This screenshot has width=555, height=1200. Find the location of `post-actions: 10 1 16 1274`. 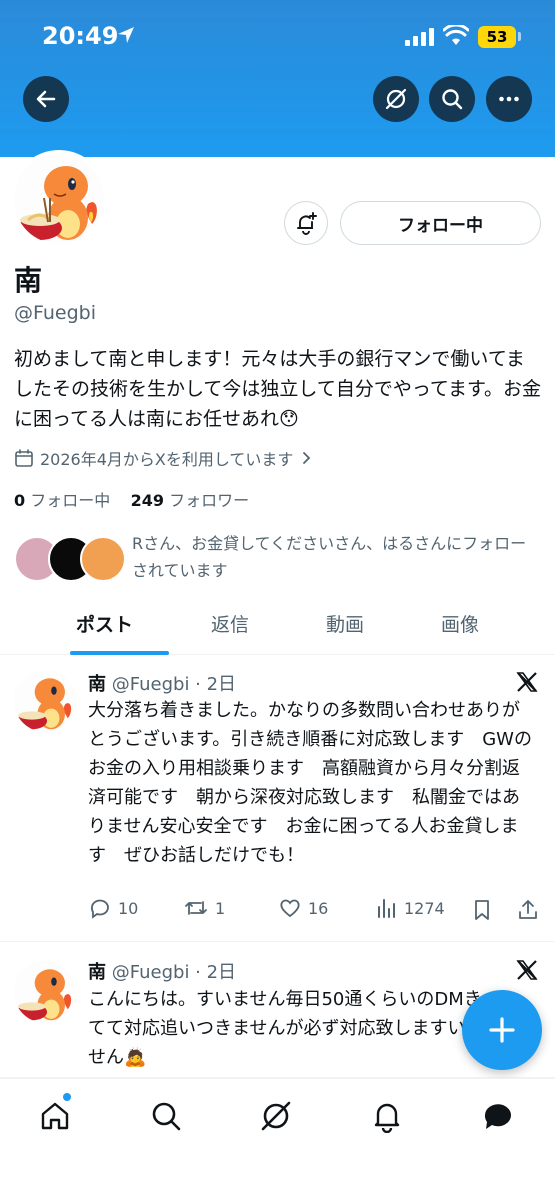

post-actions: 10 1 16 1274 is located at coordinates (315, 911).